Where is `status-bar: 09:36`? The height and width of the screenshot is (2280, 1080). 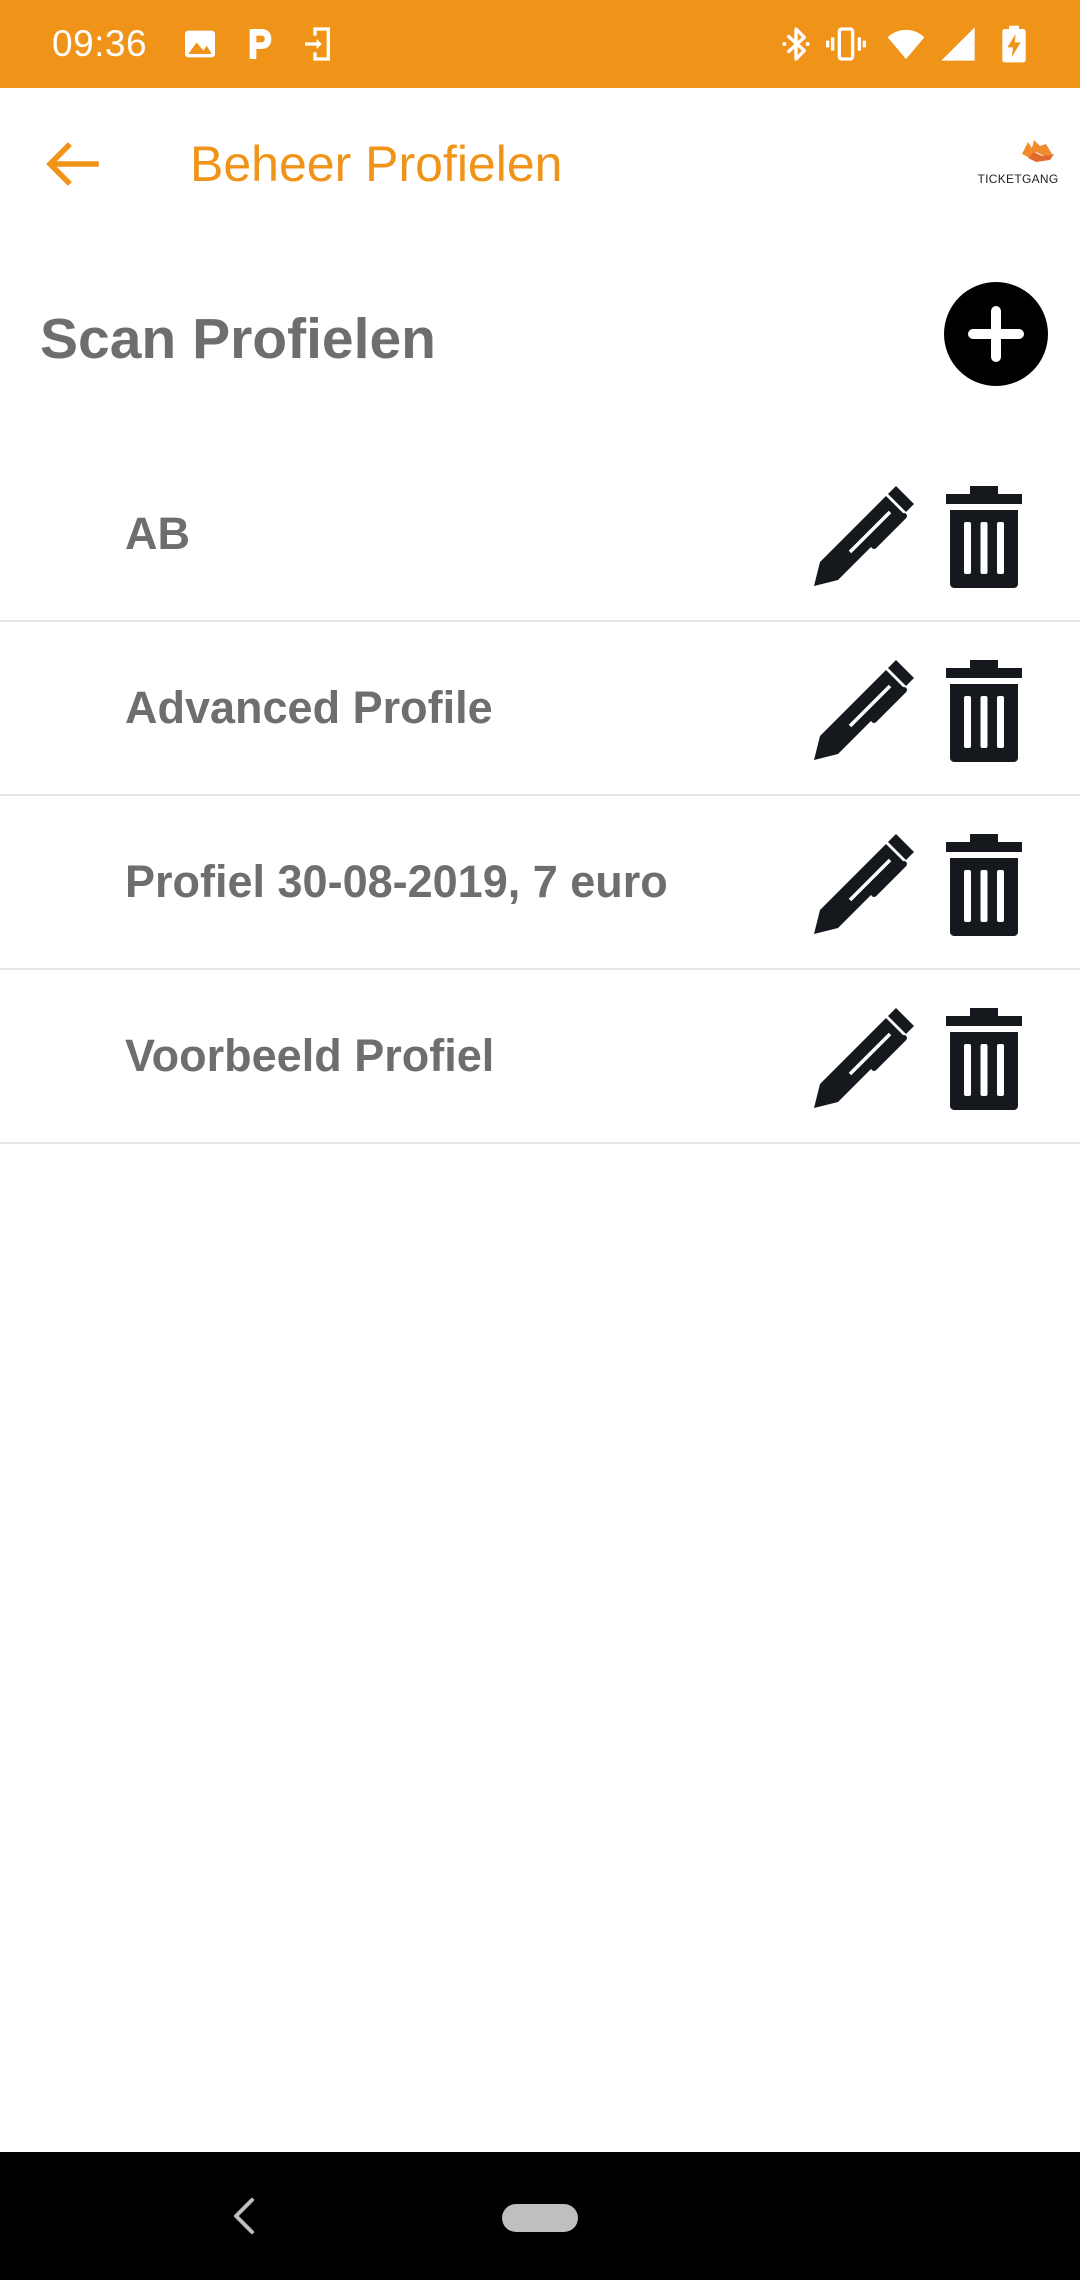
status-bar: 09:36 is located at coordinates (540, 44).